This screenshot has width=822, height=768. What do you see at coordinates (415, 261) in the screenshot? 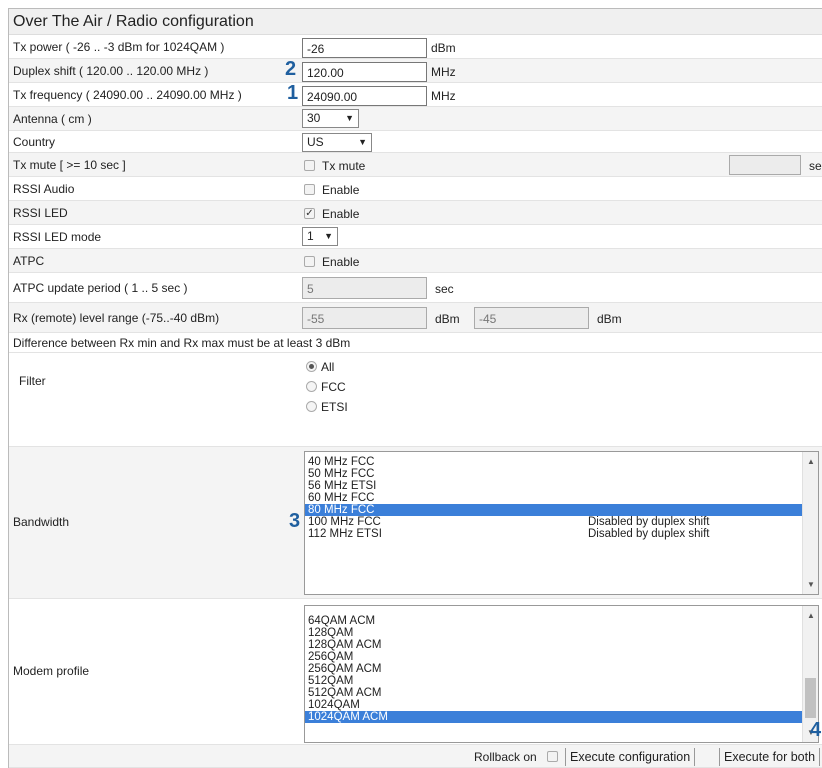
I see `atpc-row: ATPC Enable` at bounding box center [415, 261].